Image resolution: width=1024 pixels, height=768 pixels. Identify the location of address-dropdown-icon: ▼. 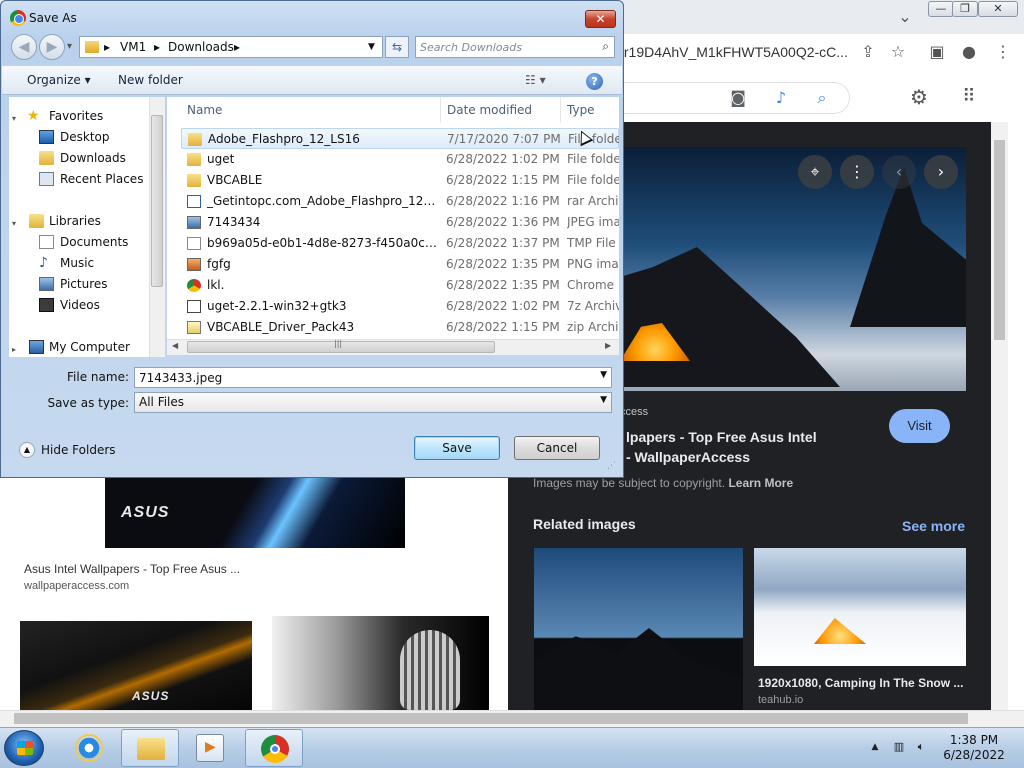
(371, 47).